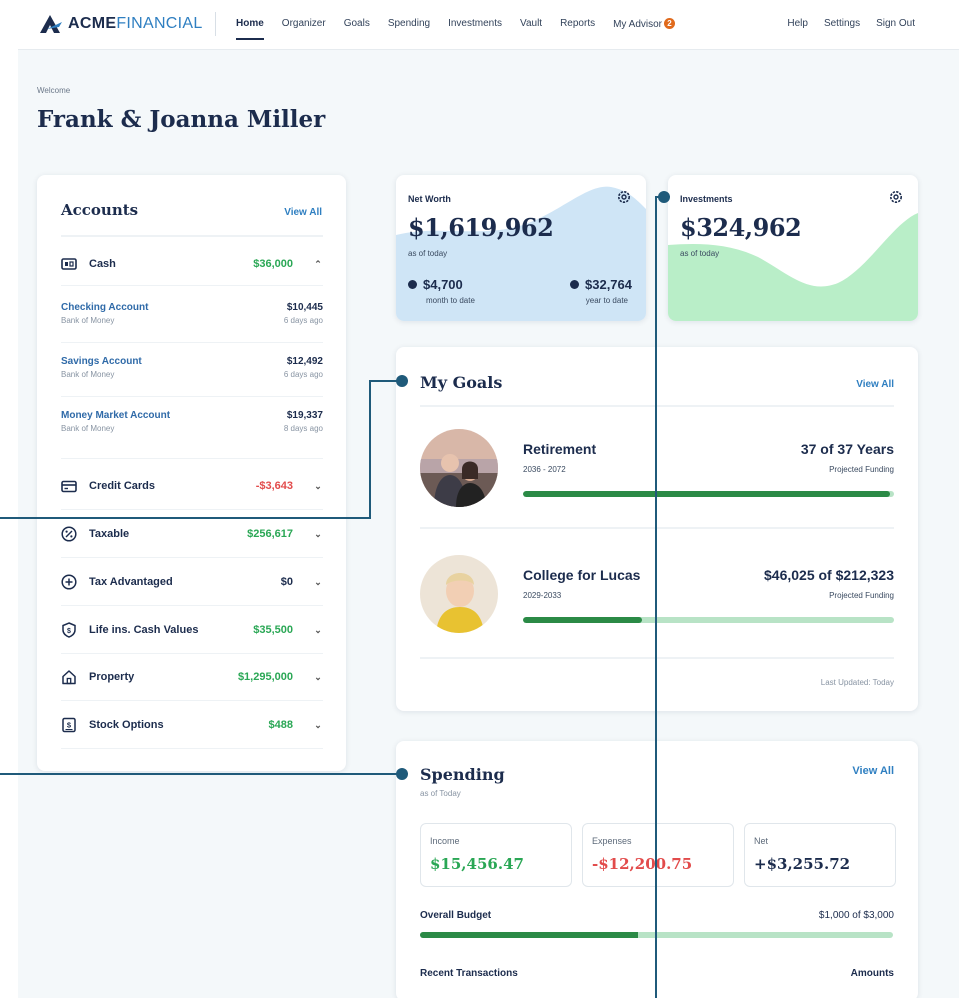 Image resolution: width=959 pixels, height=998 pixels. What do you see at coordinates (192, 264) in the screenshot?
I see `category-row-cash: Cash $36,000 ⌃` at bounding box center [192, 264].